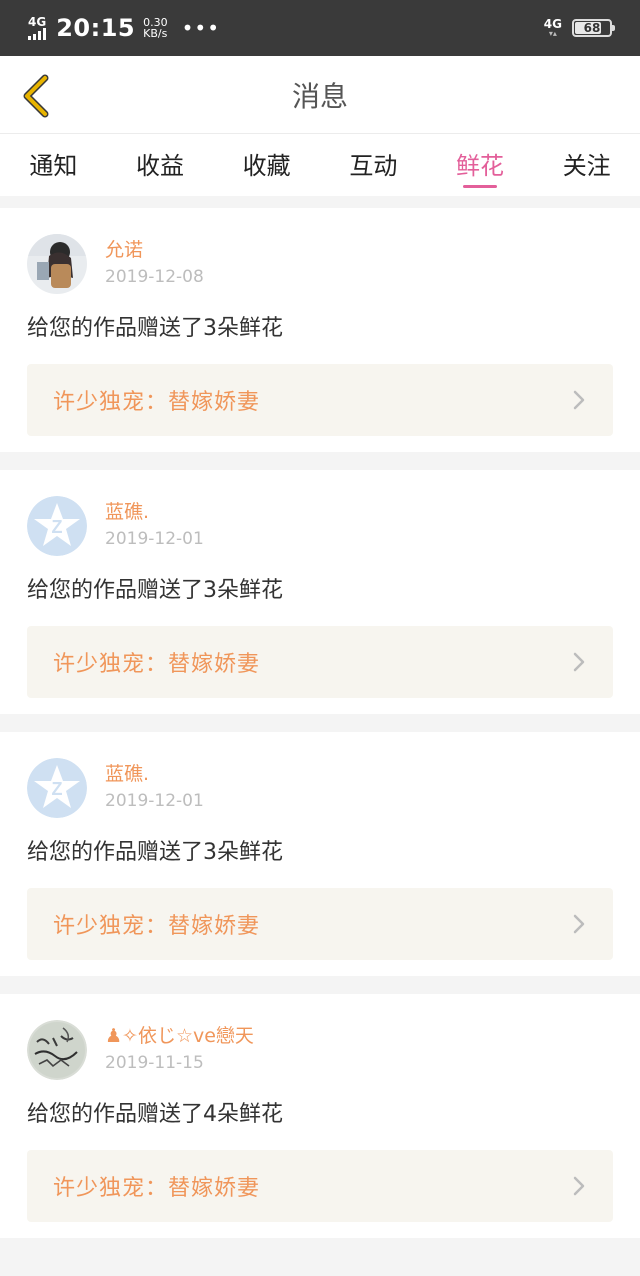 This screenshot has height=1276, width=640. Describe the element at coordinates (154, 1063) in the screenshot. I see `message-date: 2019-11-15` at that location.